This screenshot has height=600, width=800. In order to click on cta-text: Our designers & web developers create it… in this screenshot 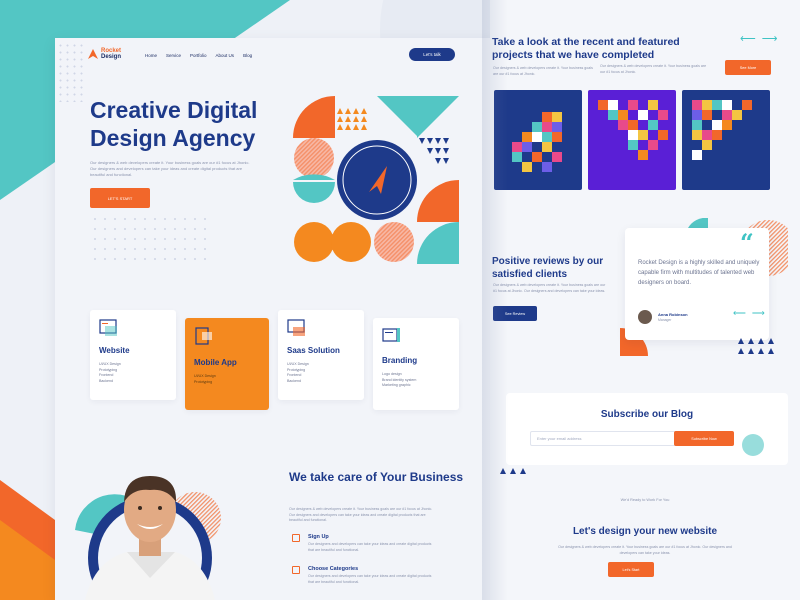, I will do `click(645, 550)`.